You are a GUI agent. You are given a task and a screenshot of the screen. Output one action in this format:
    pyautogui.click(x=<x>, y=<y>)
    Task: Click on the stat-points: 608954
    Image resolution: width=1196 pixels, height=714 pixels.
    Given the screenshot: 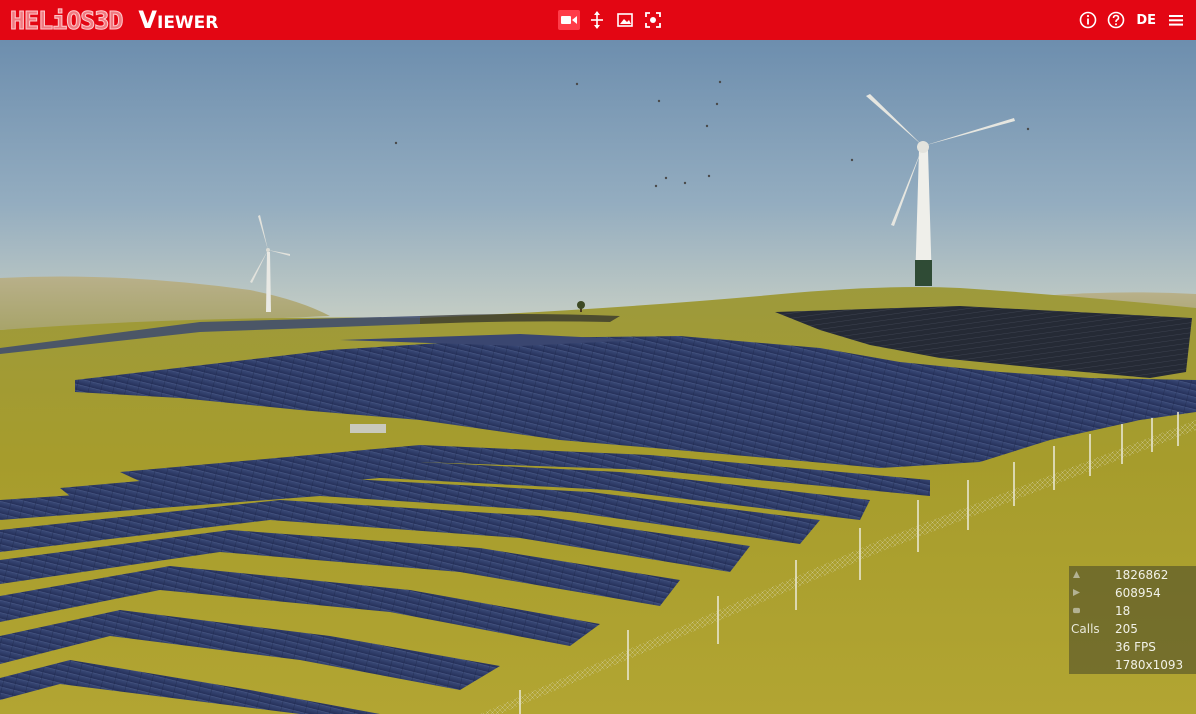 What is the action you would take?
    pyautogui.click(x=1132, y=593)
    